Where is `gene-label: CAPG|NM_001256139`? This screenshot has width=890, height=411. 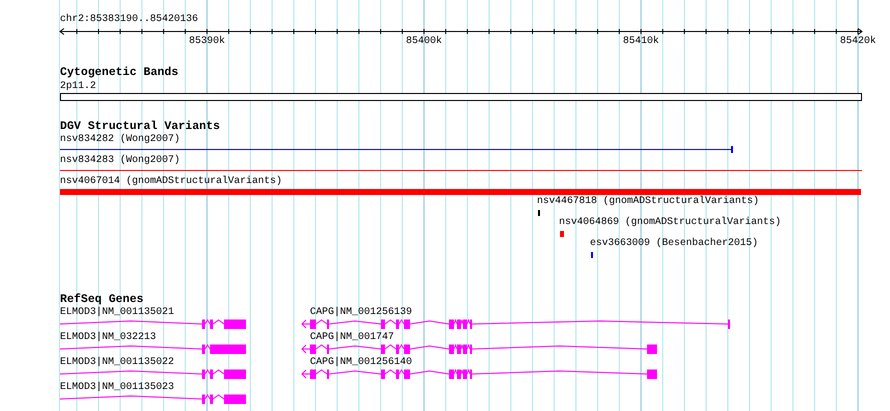 gene-label: CAPG|NM_001256139 is located at coordinates (361, 312).